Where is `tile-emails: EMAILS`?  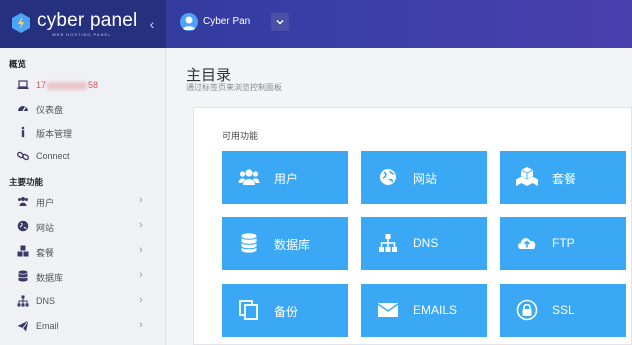 tile-emails: EMAILS is located at coordinates (424, 310).